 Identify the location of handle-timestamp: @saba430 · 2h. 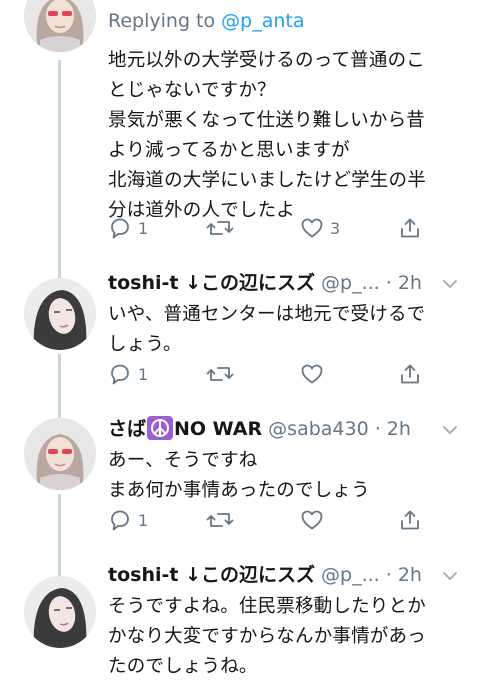
(339, 429).